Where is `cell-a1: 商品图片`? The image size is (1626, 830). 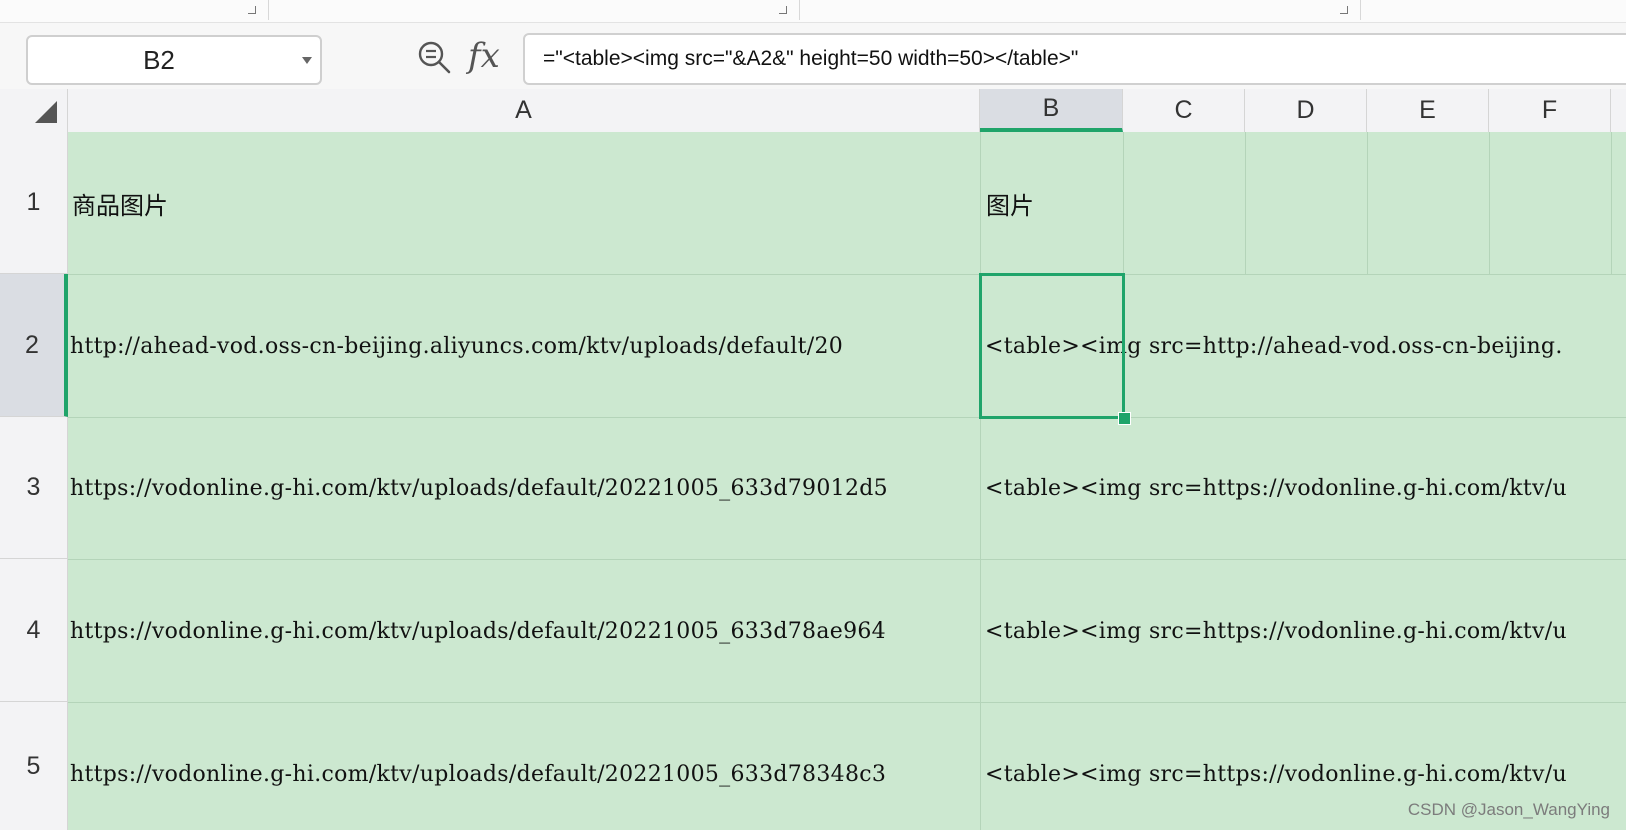 cell-a1: 商品图片 is located at coordinates (522, 203).